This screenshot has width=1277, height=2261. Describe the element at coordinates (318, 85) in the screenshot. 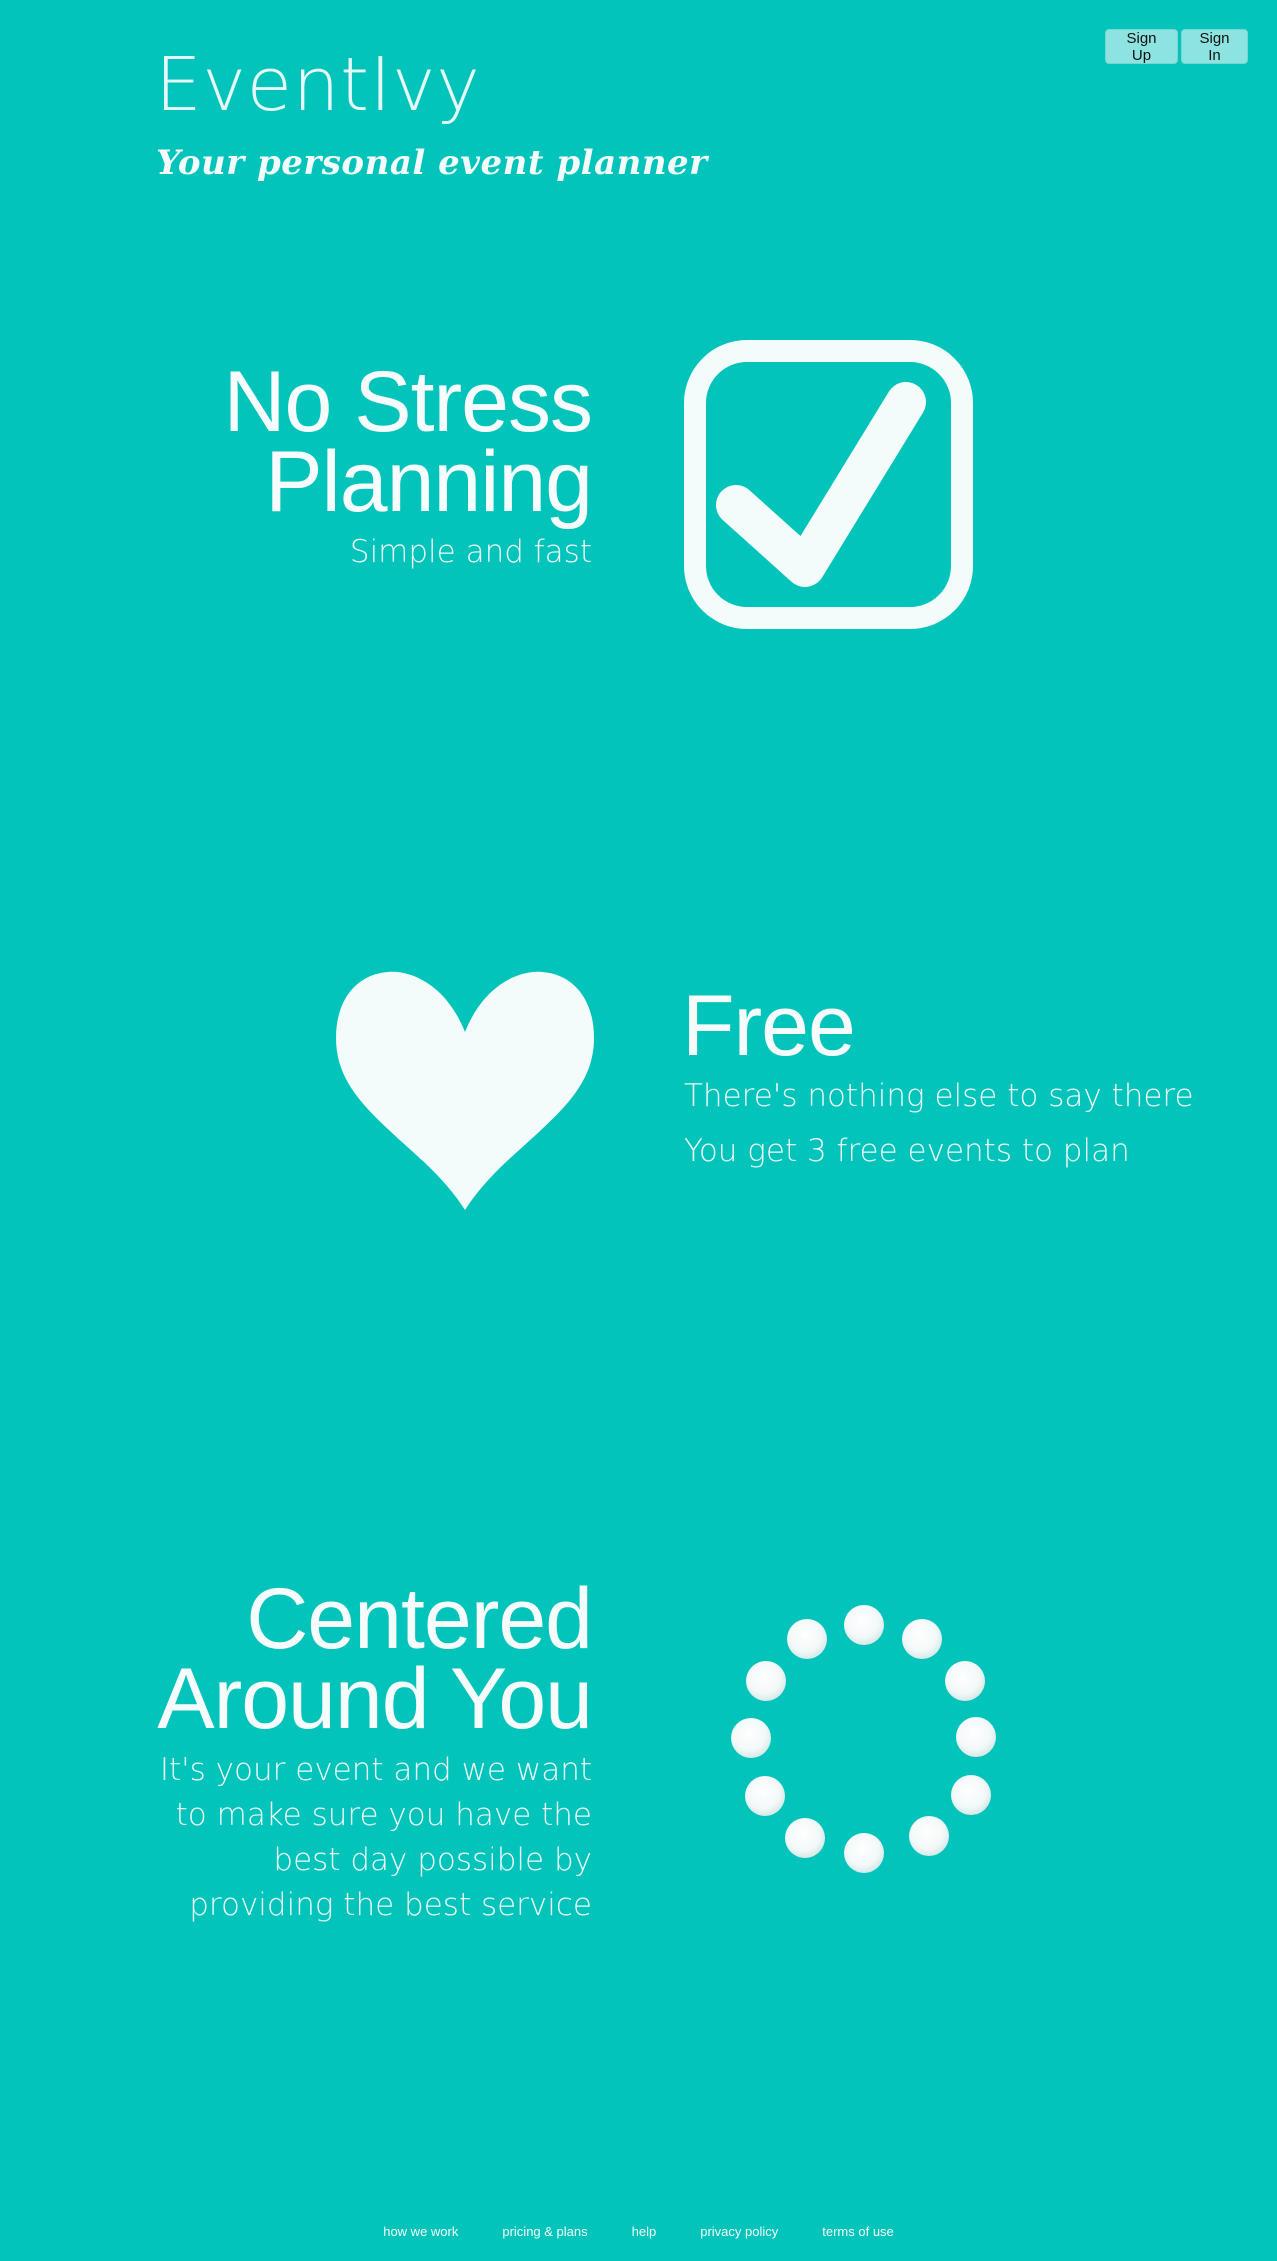

I see `site-title: EventIvy` at that location.